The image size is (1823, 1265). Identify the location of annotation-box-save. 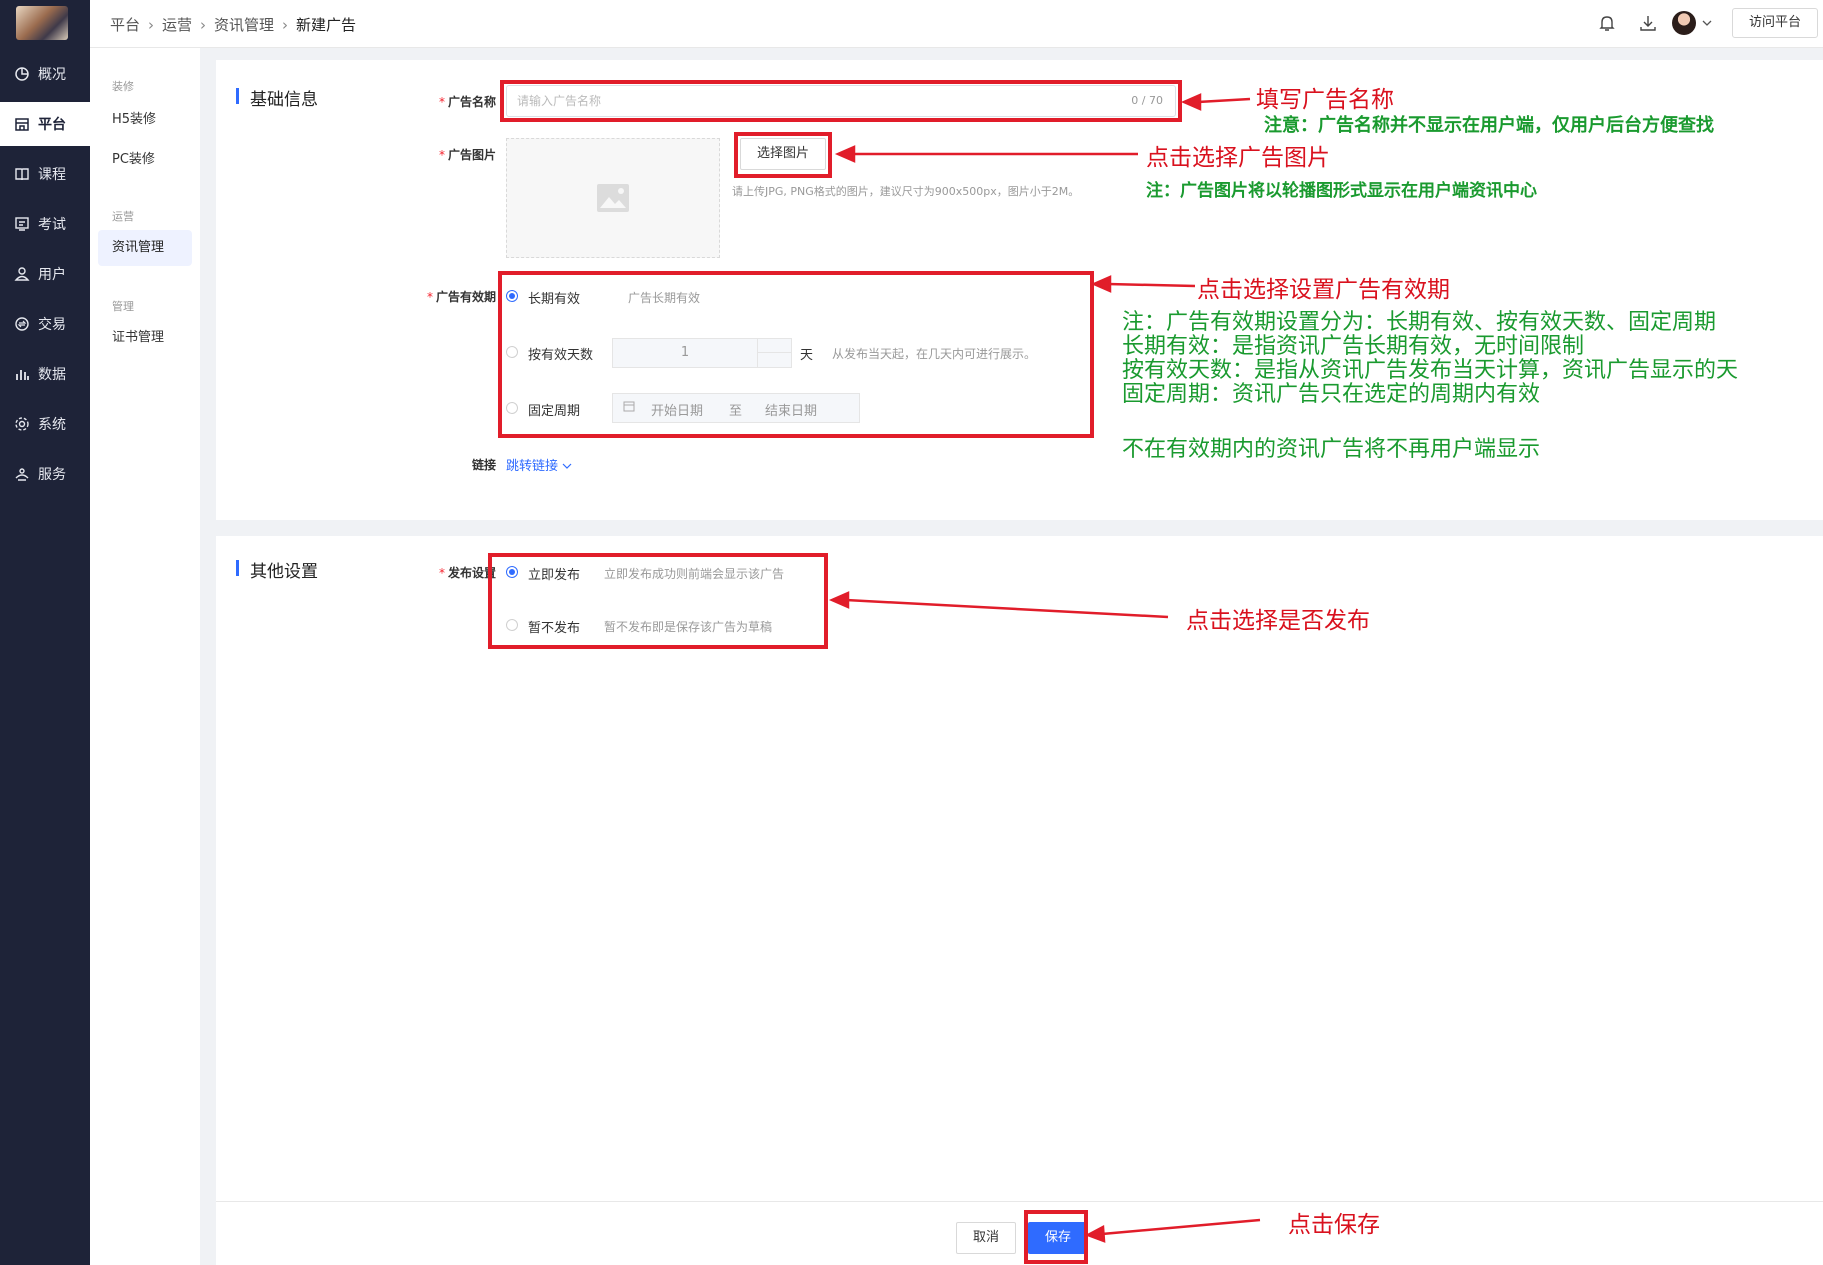
(1056, 1237).